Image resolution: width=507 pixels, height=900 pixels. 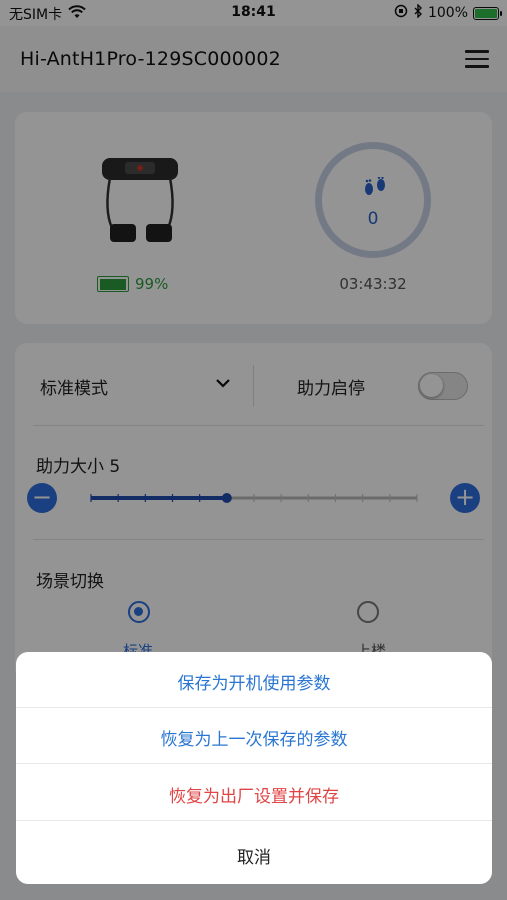 What do you see at coordinates (254, 681) in the screenshot?
I see `save-as-startup-params-button: 保存为开机使用参数` at bounding box center [254, 681].